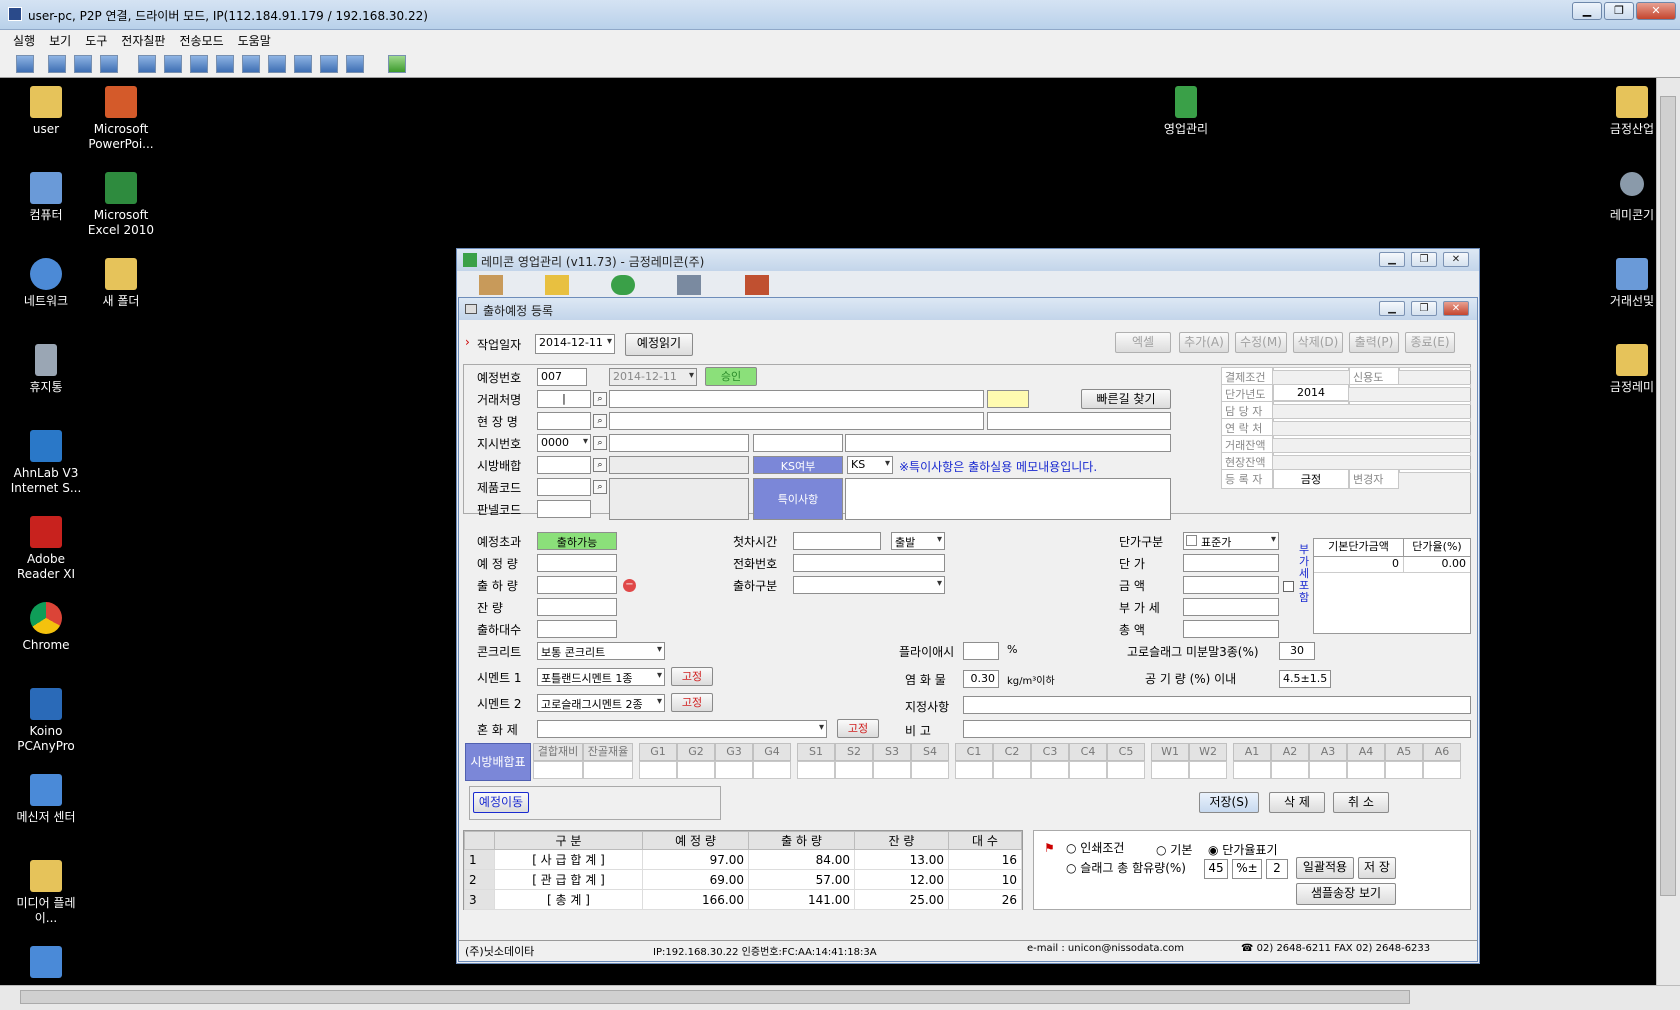  What do you see at coordinates (1361, 802) in the screenshot?
I see `cancel-button: 취 소` at bounding box center [1361, 802].